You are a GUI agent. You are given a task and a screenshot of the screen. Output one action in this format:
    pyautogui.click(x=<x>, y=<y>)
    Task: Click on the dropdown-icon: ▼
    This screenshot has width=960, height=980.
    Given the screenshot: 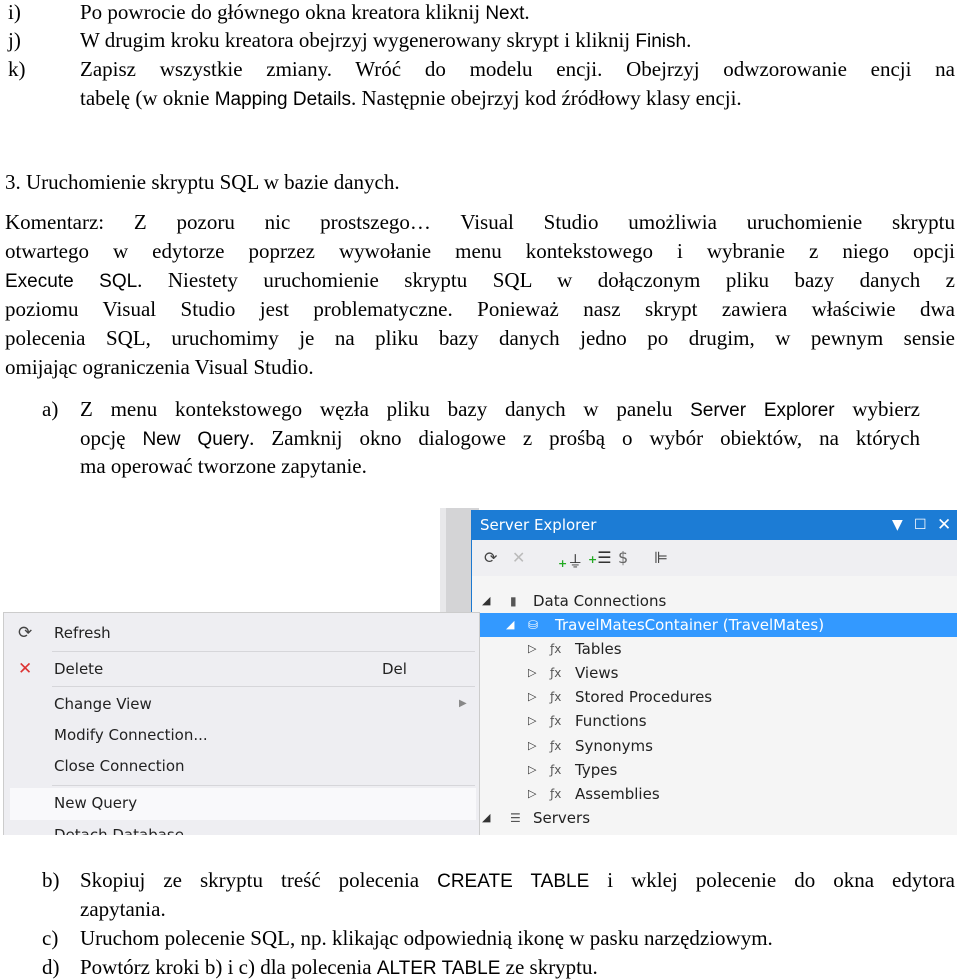 What is the action you would take?
    pyautogui.click(x=897, y=525)
    